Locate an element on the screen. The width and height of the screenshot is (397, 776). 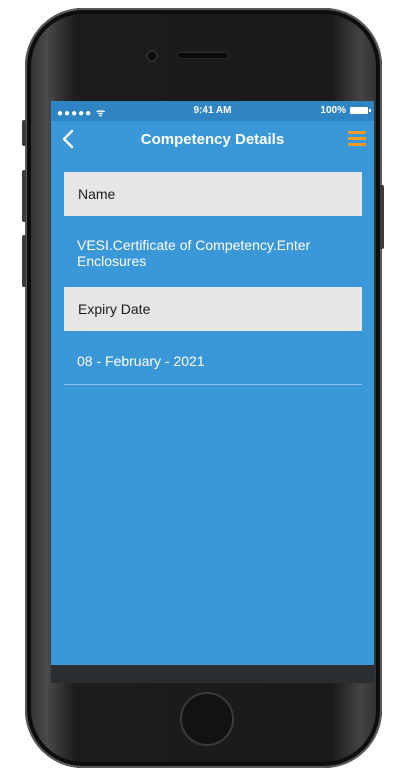
hamburger-menu-icon is located at coordinates (357, 132).